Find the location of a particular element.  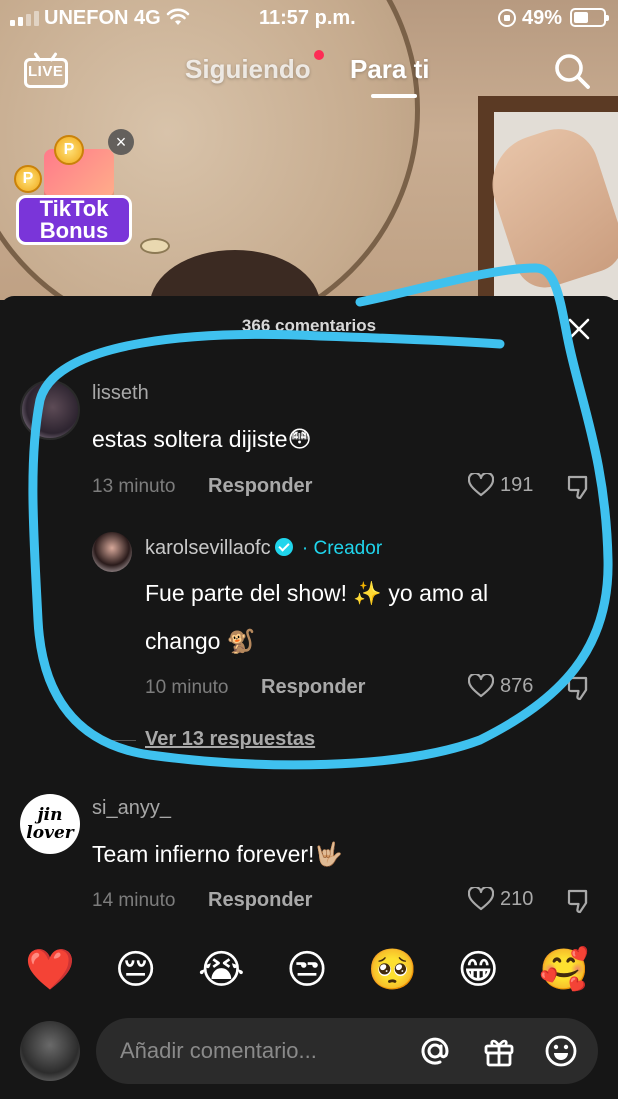

like-button: 876 is located at coordinates (500, 686).